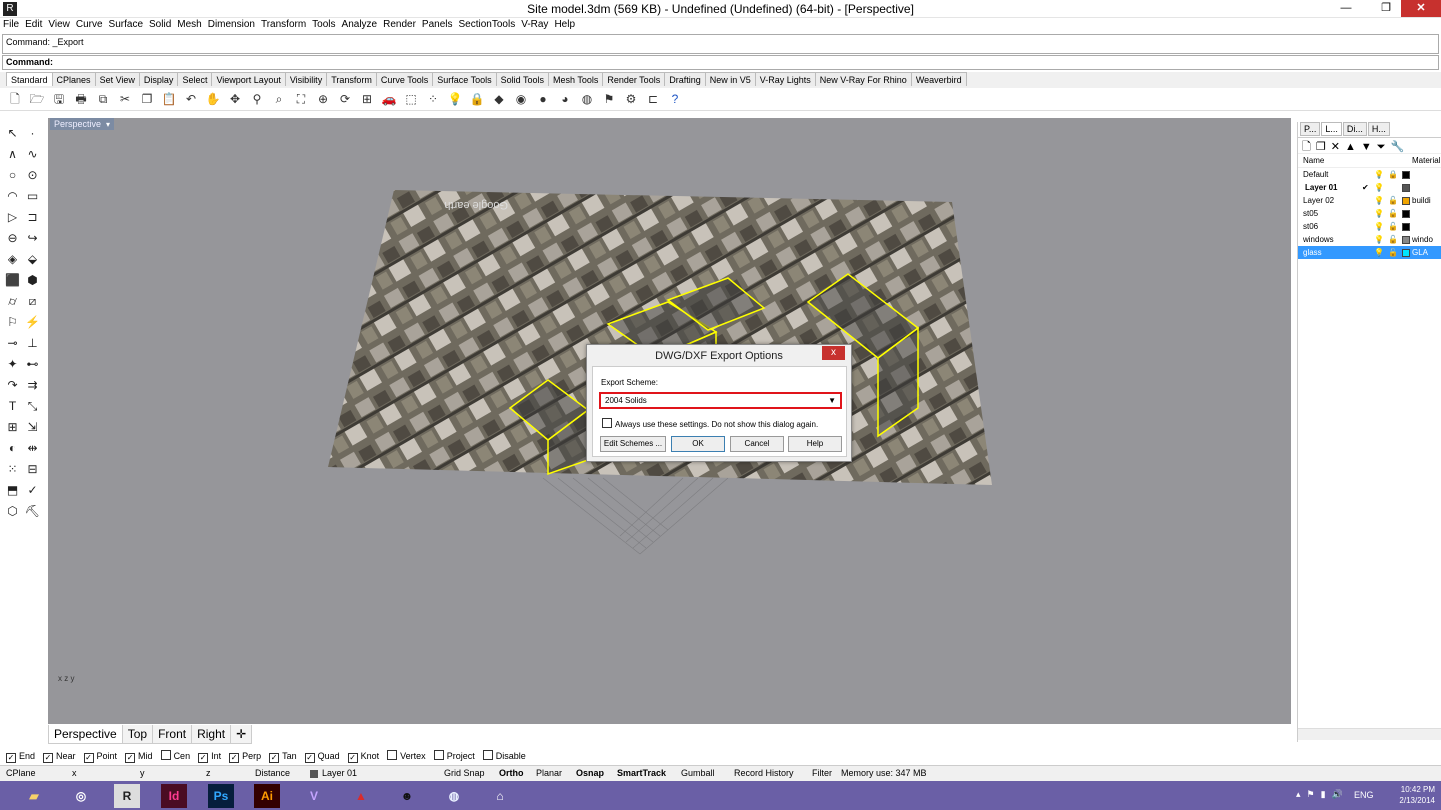 The image size is (1441, 810). Describe the element at coordinates (339, 773) in the screenshot. I see `status-layer: Layer 01` at that location.